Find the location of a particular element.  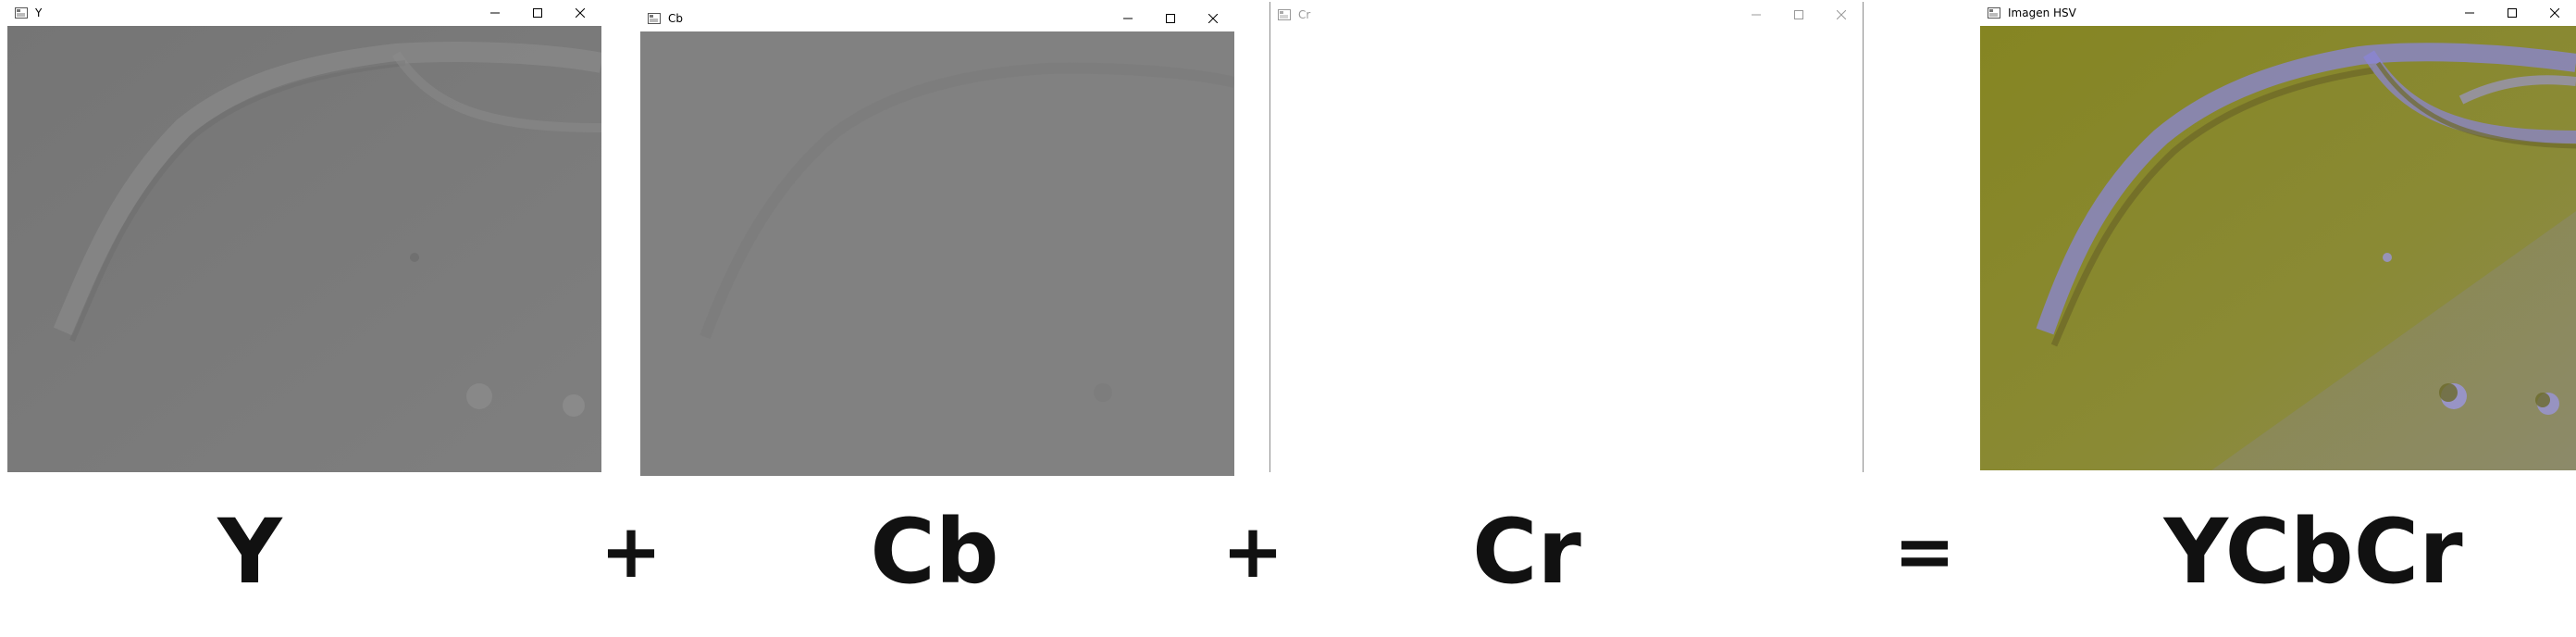

label-cr: Cr is located at coordinates (1526, 552).